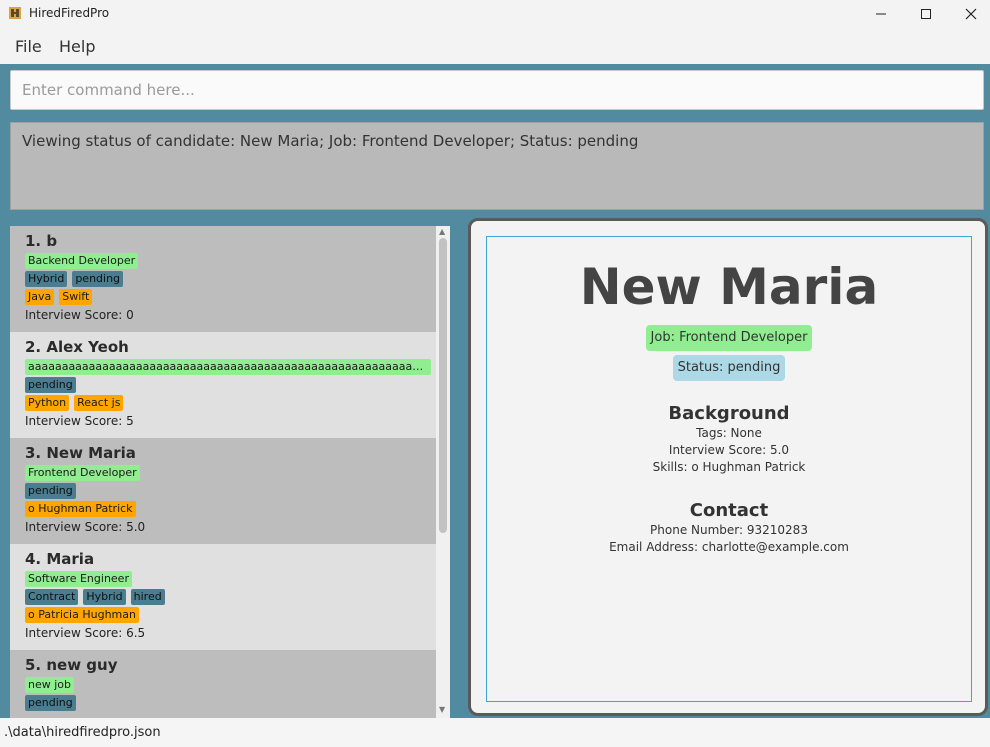  Describe the element at coordinates (729, 338) in the screenshot. I see `detail-job-badge: Job: Frontend Developer` at that location.